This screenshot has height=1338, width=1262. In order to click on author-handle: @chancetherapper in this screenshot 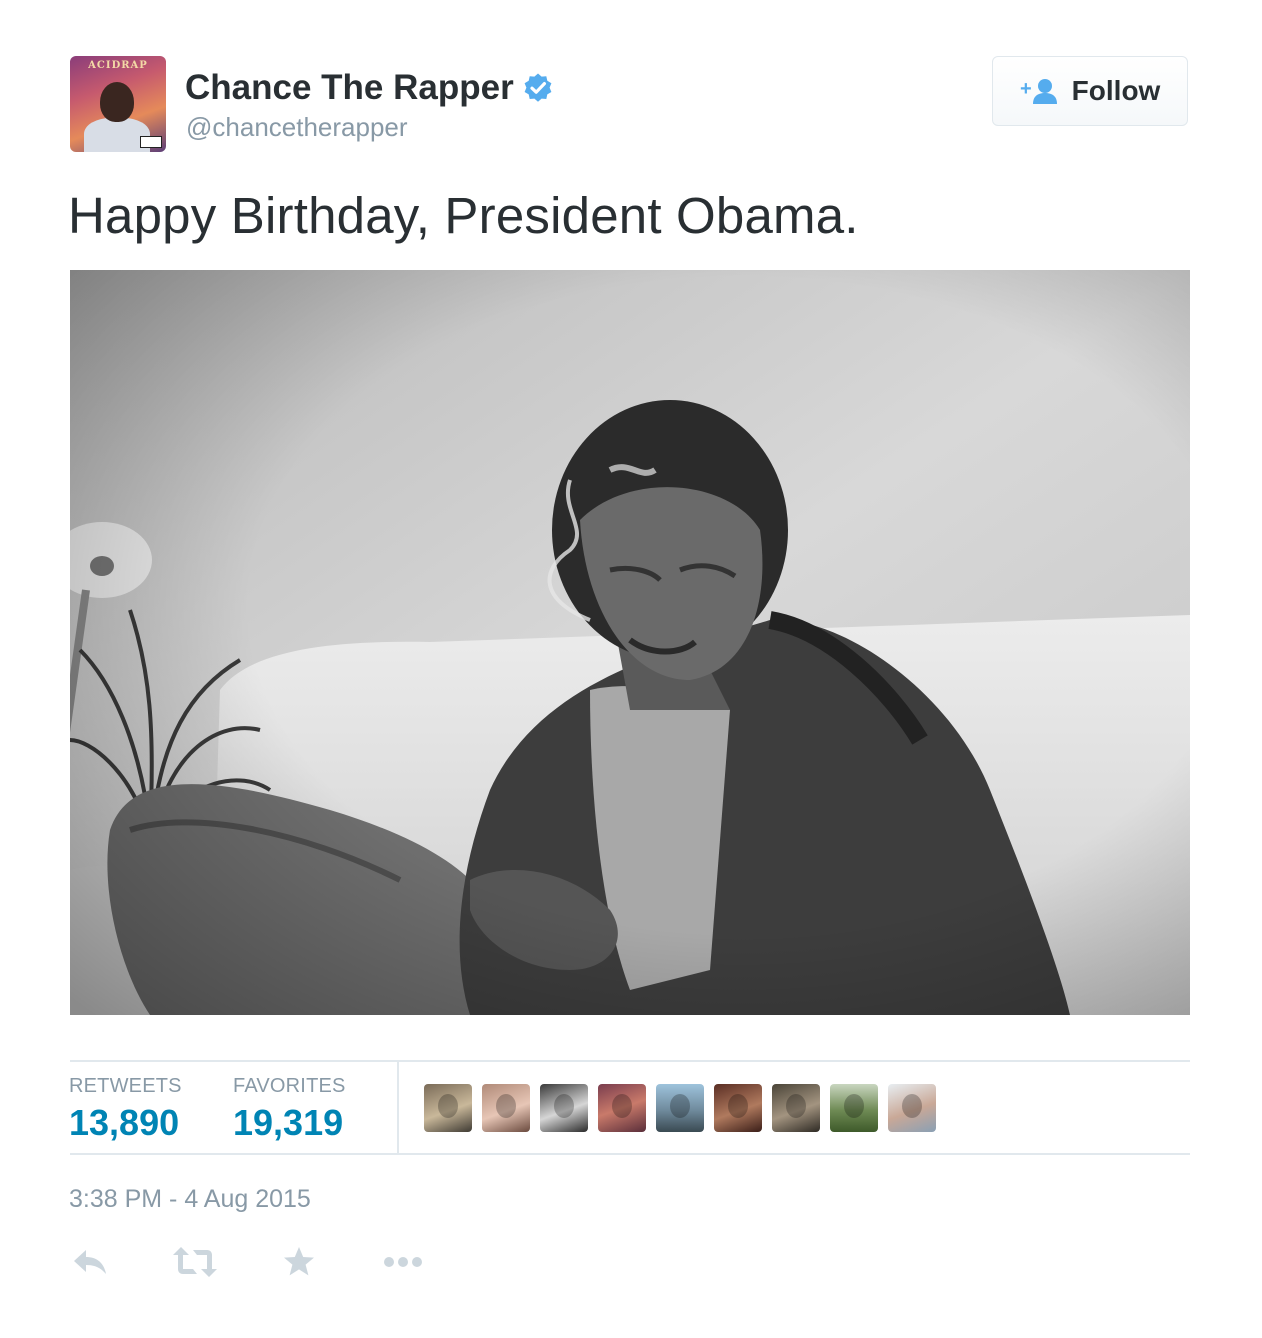, I will do `click(297, 127)`.